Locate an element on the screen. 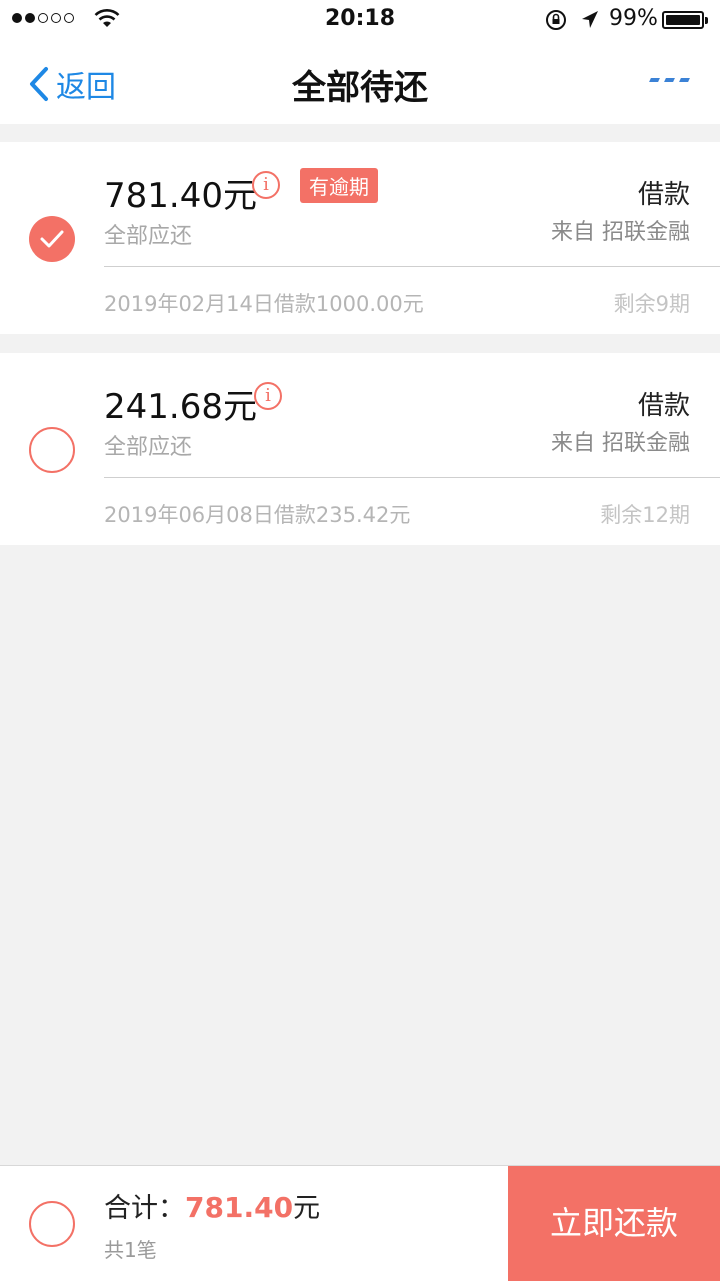 This screenshot has height=1281, width=720. location-arrow-icon is located at coordinates (590, 19).